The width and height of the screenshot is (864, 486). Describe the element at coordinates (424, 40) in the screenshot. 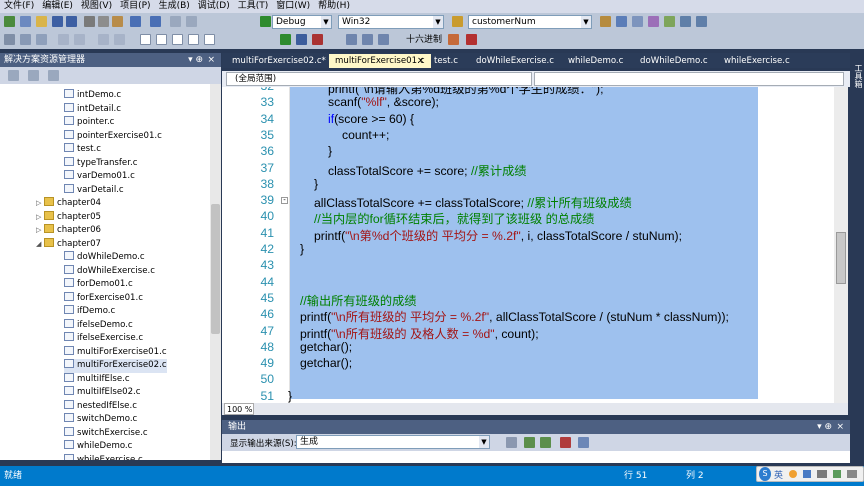

I see `hex-toggle: 十六进制` at that location.